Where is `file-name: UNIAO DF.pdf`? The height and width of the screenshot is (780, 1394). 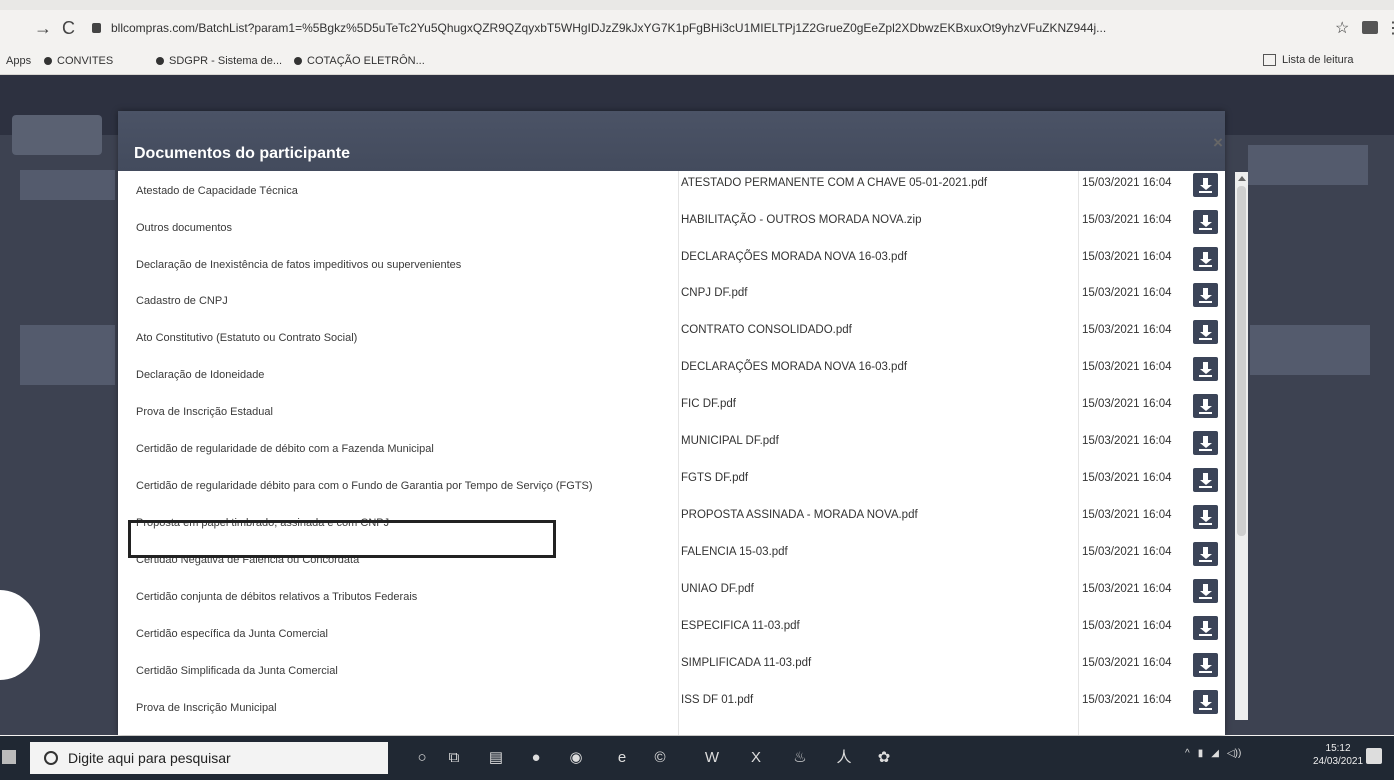 file-name: UNIAO DF.pdf is located at coordinates (717, 589).